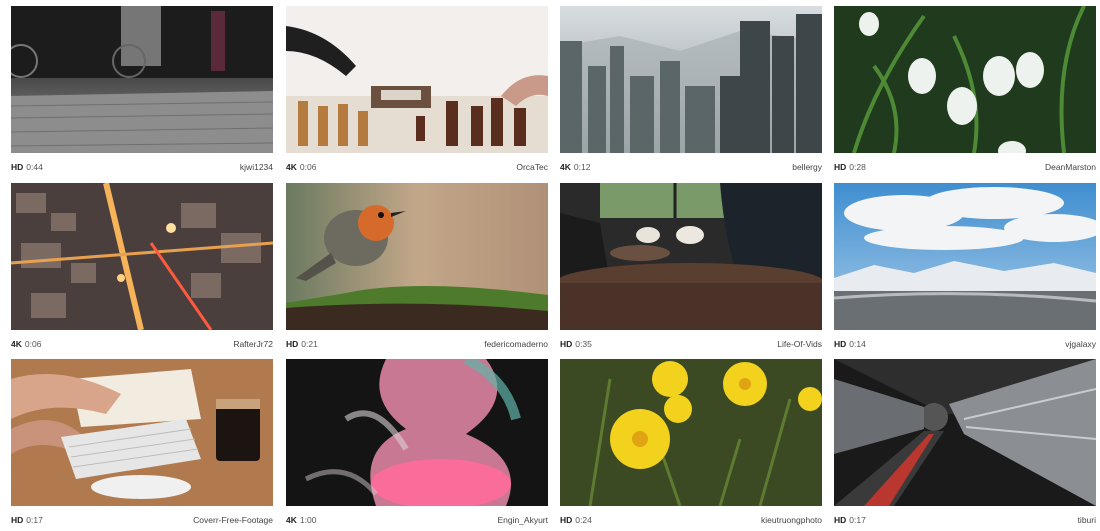 The image size is (1100, 531). What do you see at coordinates (417, 520) in the screenshot?
I see `video-meta: 4K 1:00 Engin_Akyurt` at bounding box center [417, 520].